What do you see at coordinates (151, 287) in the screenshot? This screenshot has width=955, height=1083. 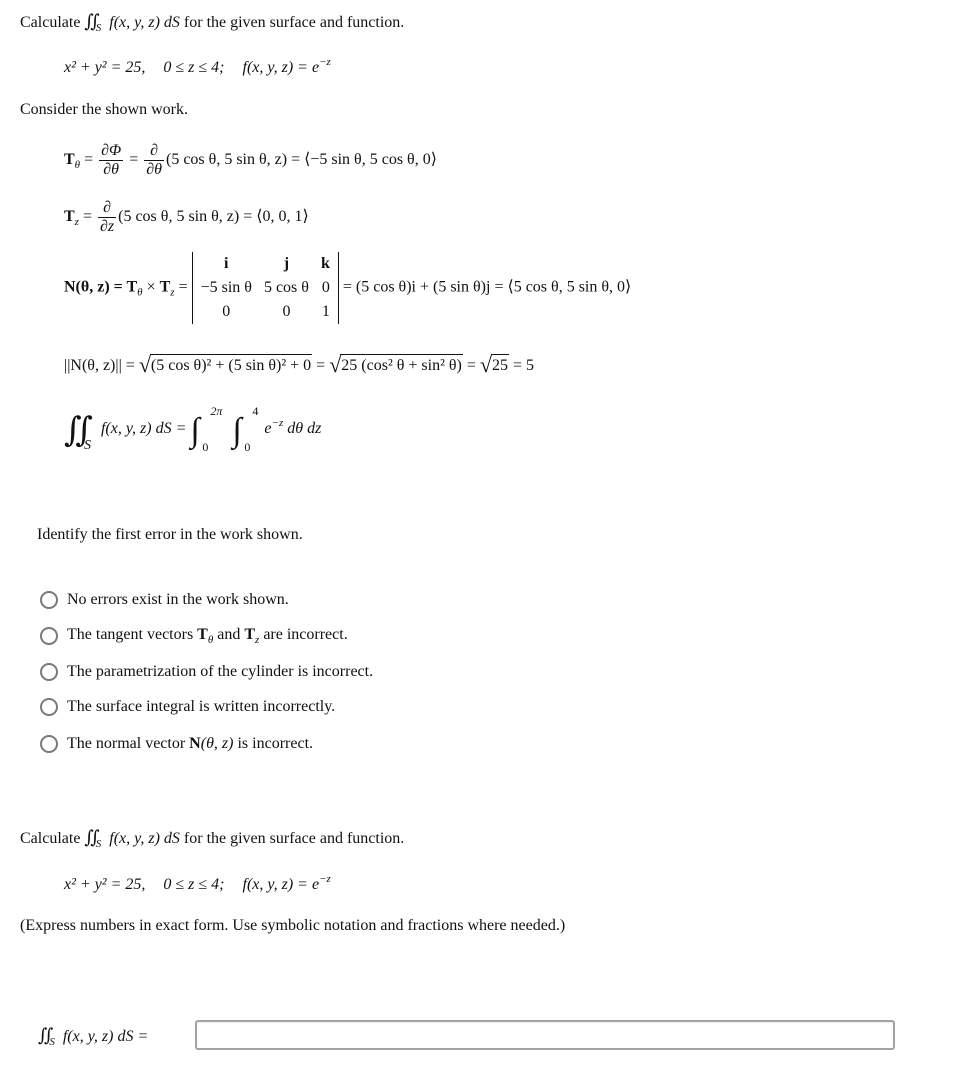 I see `cross-symbol: ×` at bounding box center [151, 287].